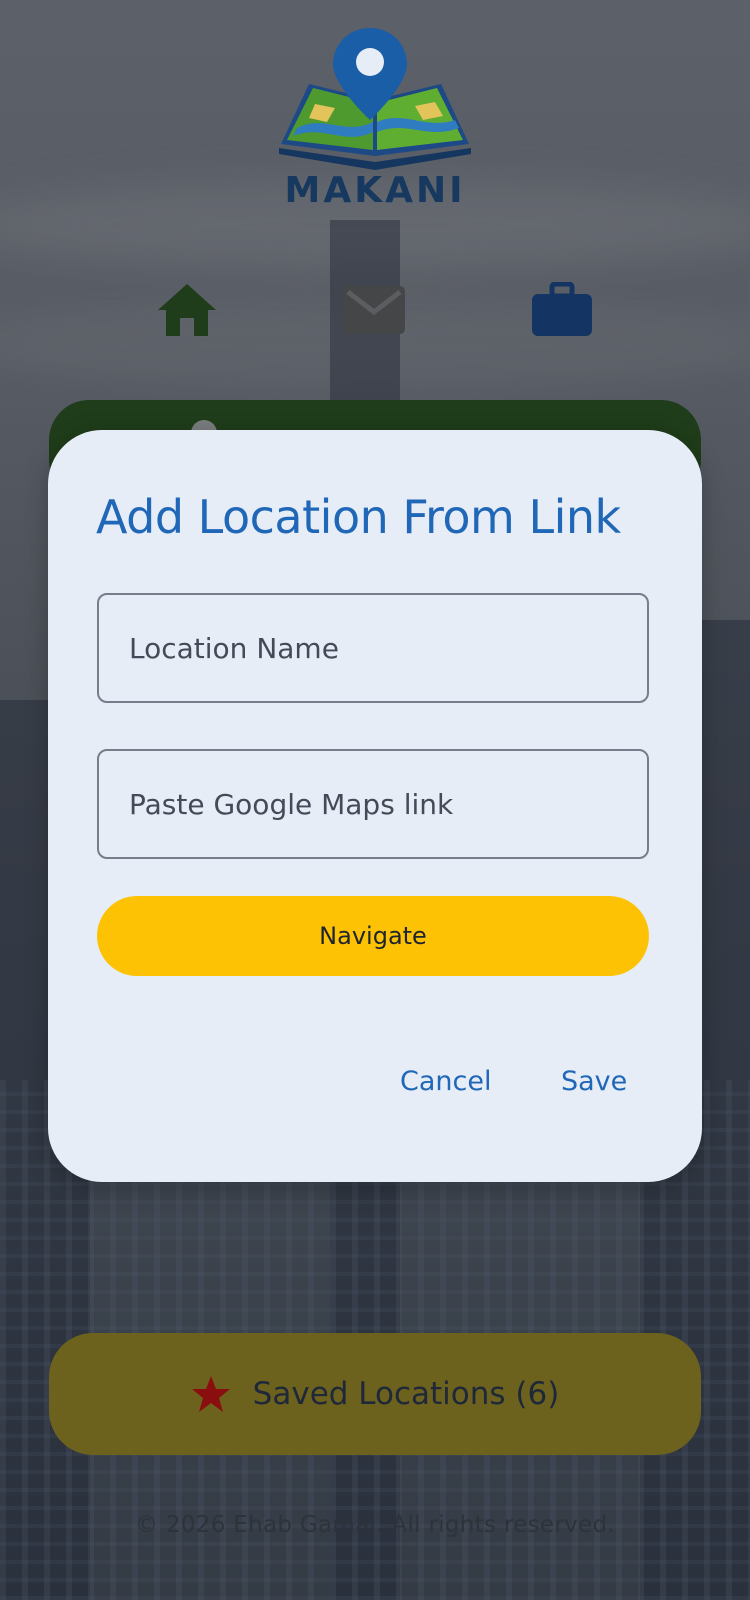  I want to click on nav-mail-button, so click(374, 310).